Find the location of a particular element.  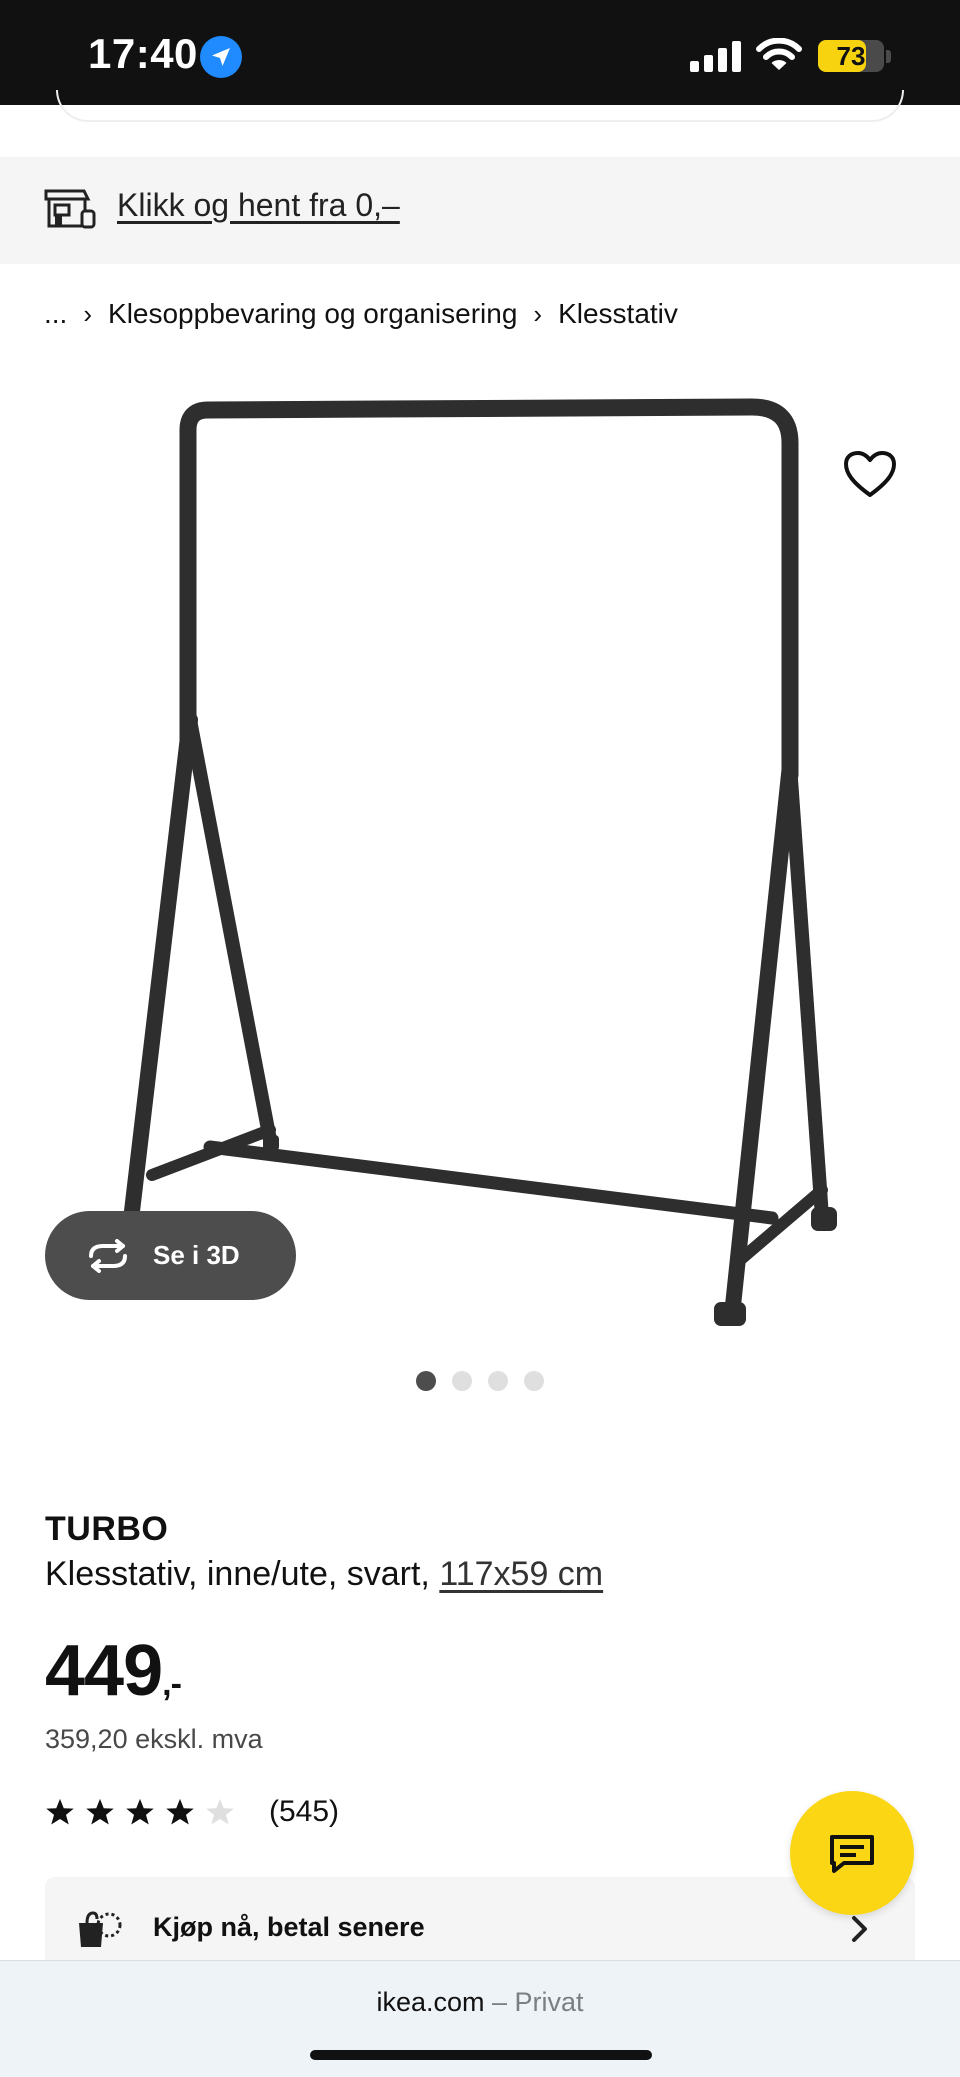

click-collect-link: Klikk og hent fra 0,– is located at coordinates (258, 205).